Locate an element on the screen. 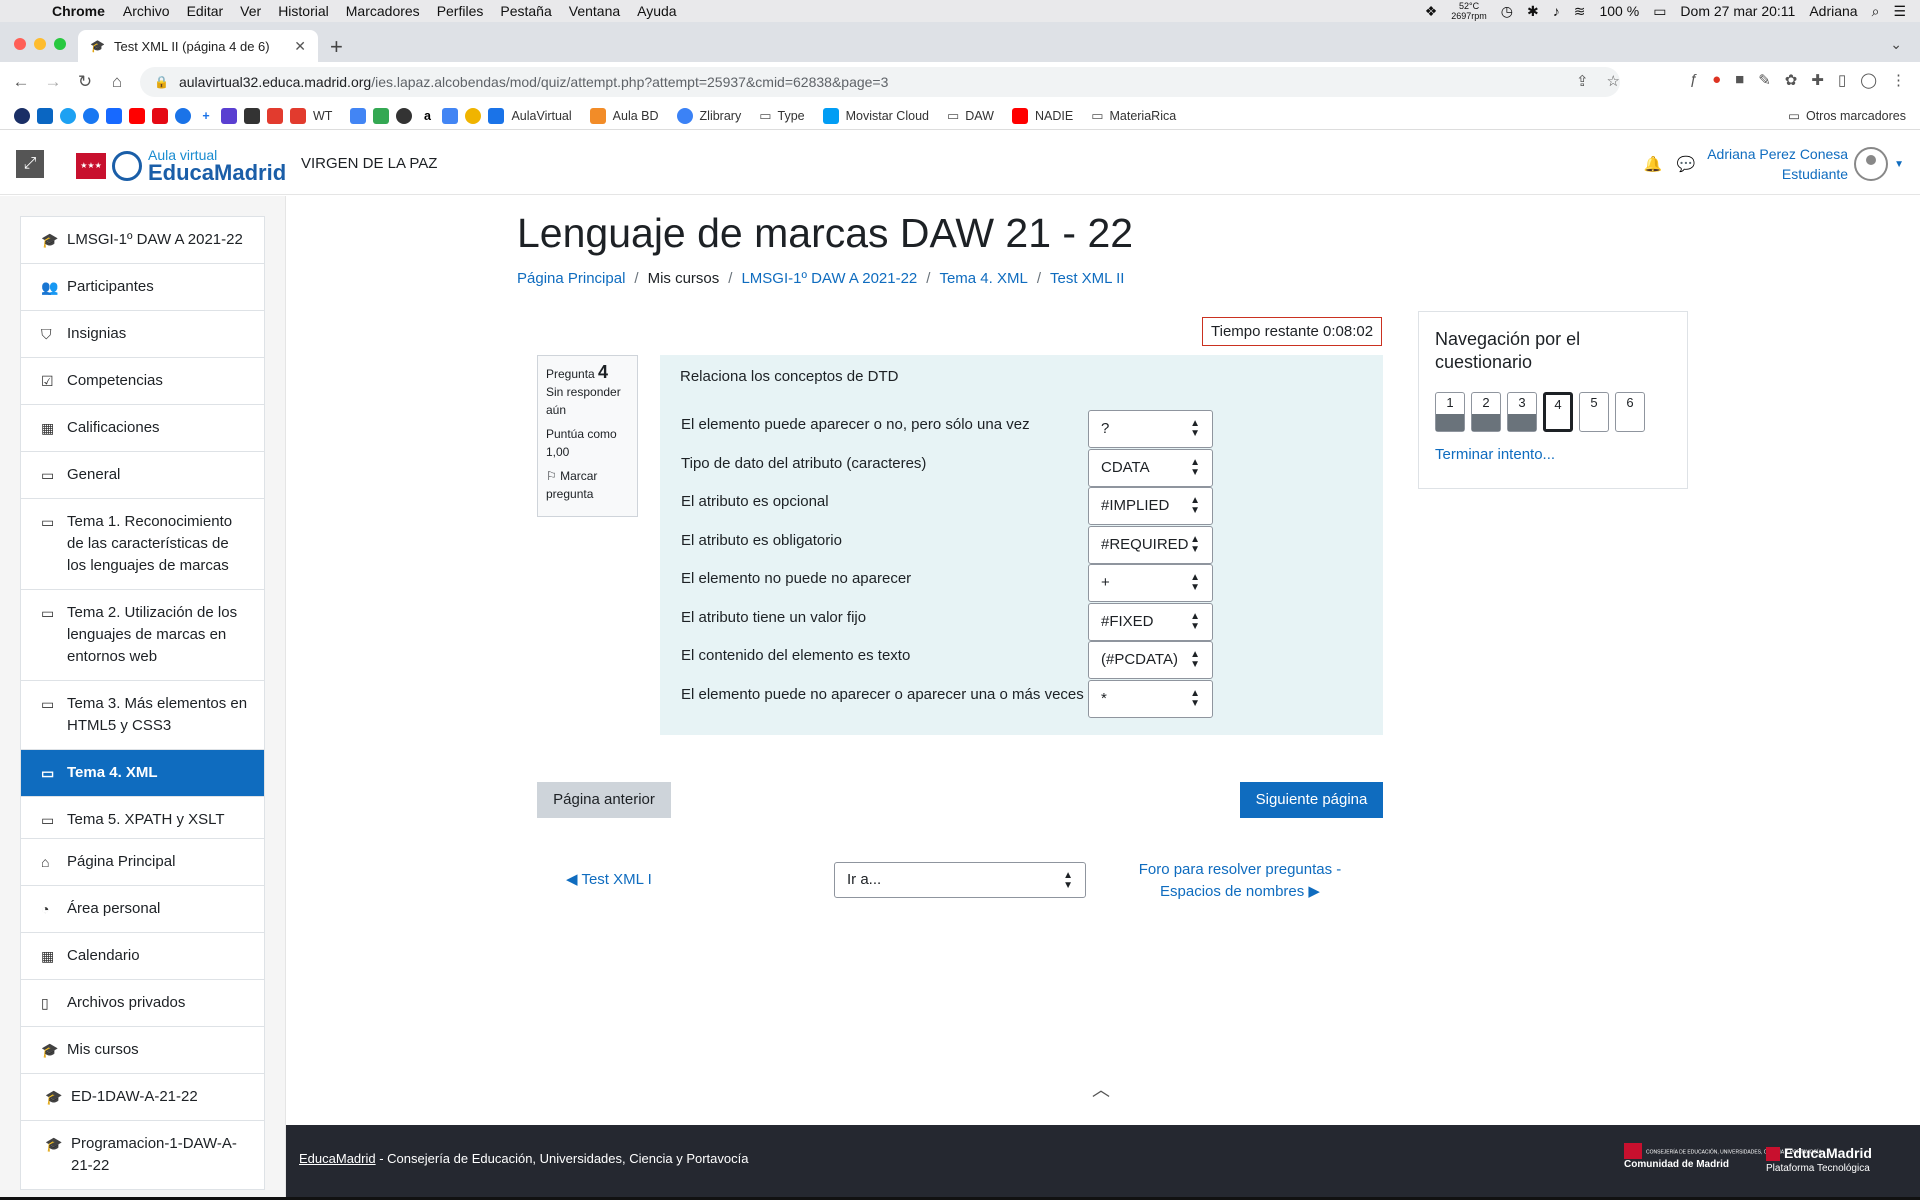 This screenshot has width=1920, height=1200. nav-calificaciones: ▦ Calificaciones is located at coordinates (142, 428).